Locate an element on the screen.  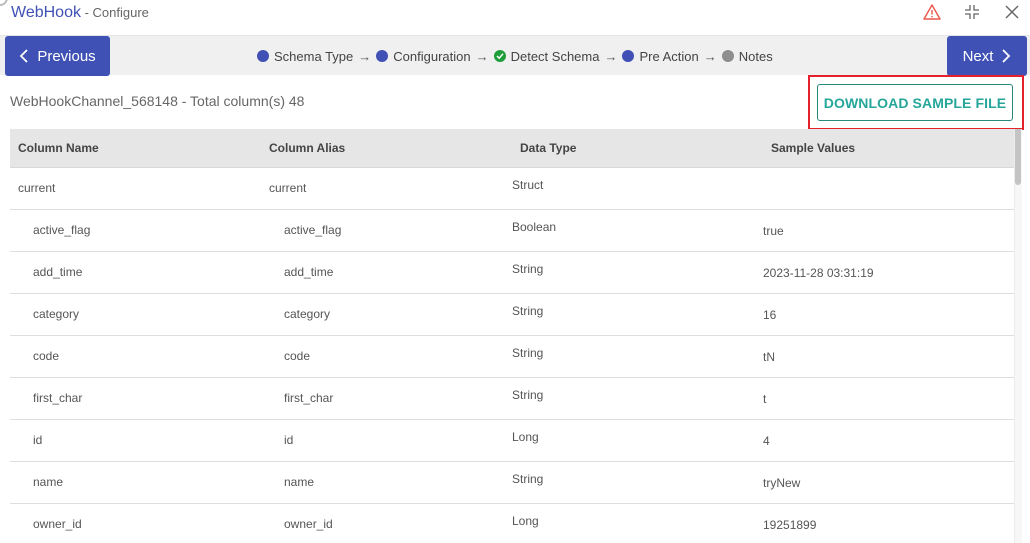
cell-column-name: name is located at coordinates (135, 482).